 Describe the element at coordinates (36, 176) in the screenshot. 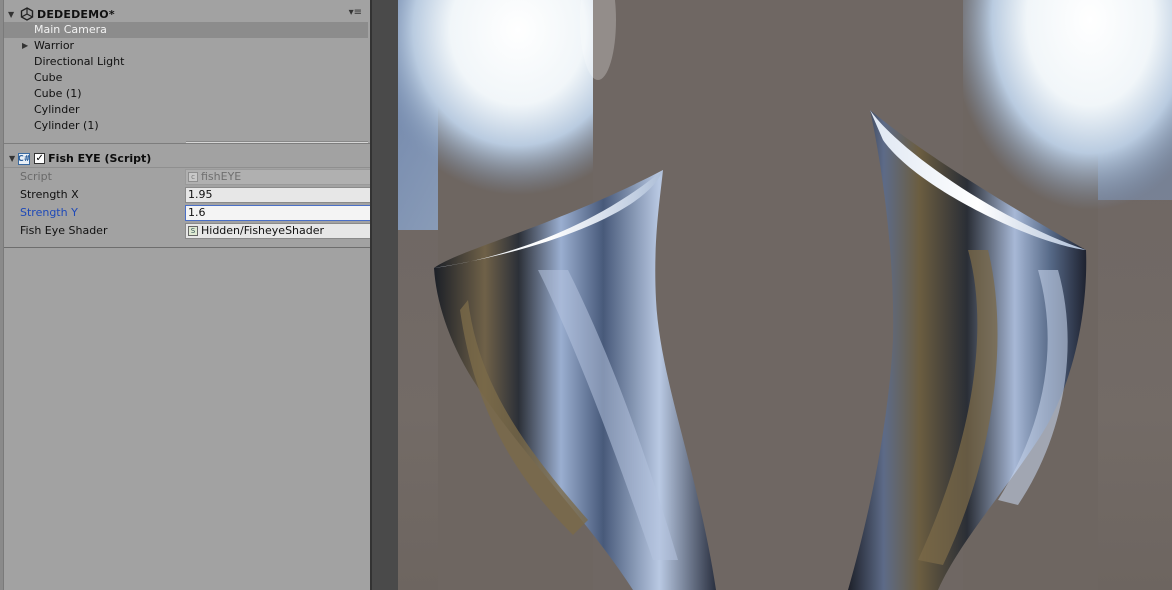

I see `property-label: Script` at that location.